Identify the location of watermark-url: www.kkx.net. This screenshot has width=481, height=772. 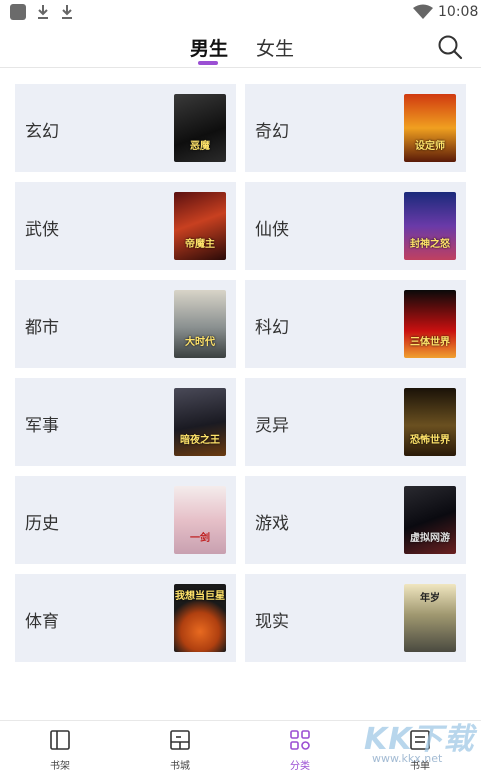
(407, 758).